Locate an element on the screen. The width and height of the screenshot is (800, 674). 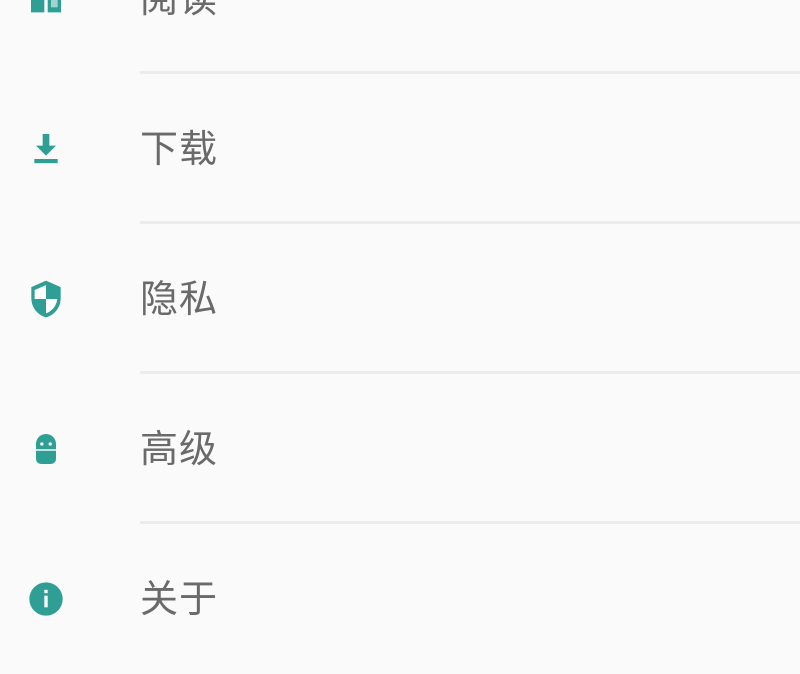
settings-item-label: 隐私 is located at coordinates (179, 299).